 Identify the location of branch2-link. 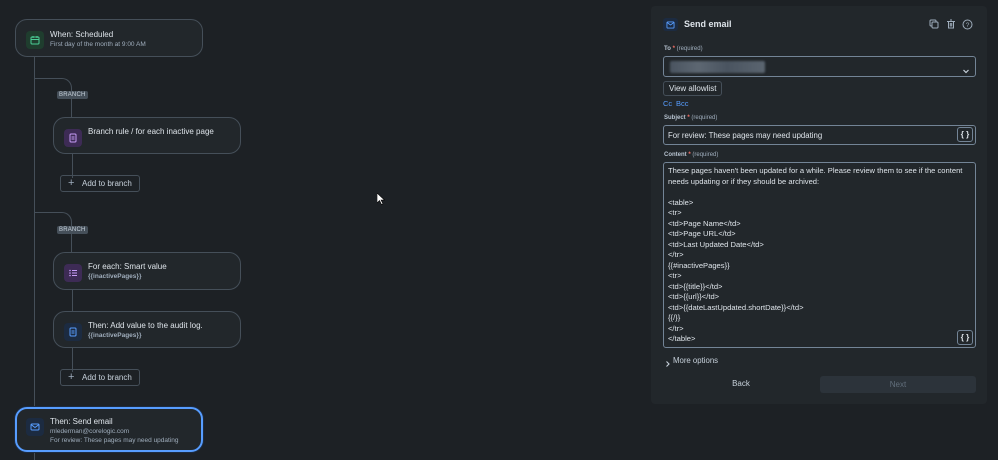
(72, 300).